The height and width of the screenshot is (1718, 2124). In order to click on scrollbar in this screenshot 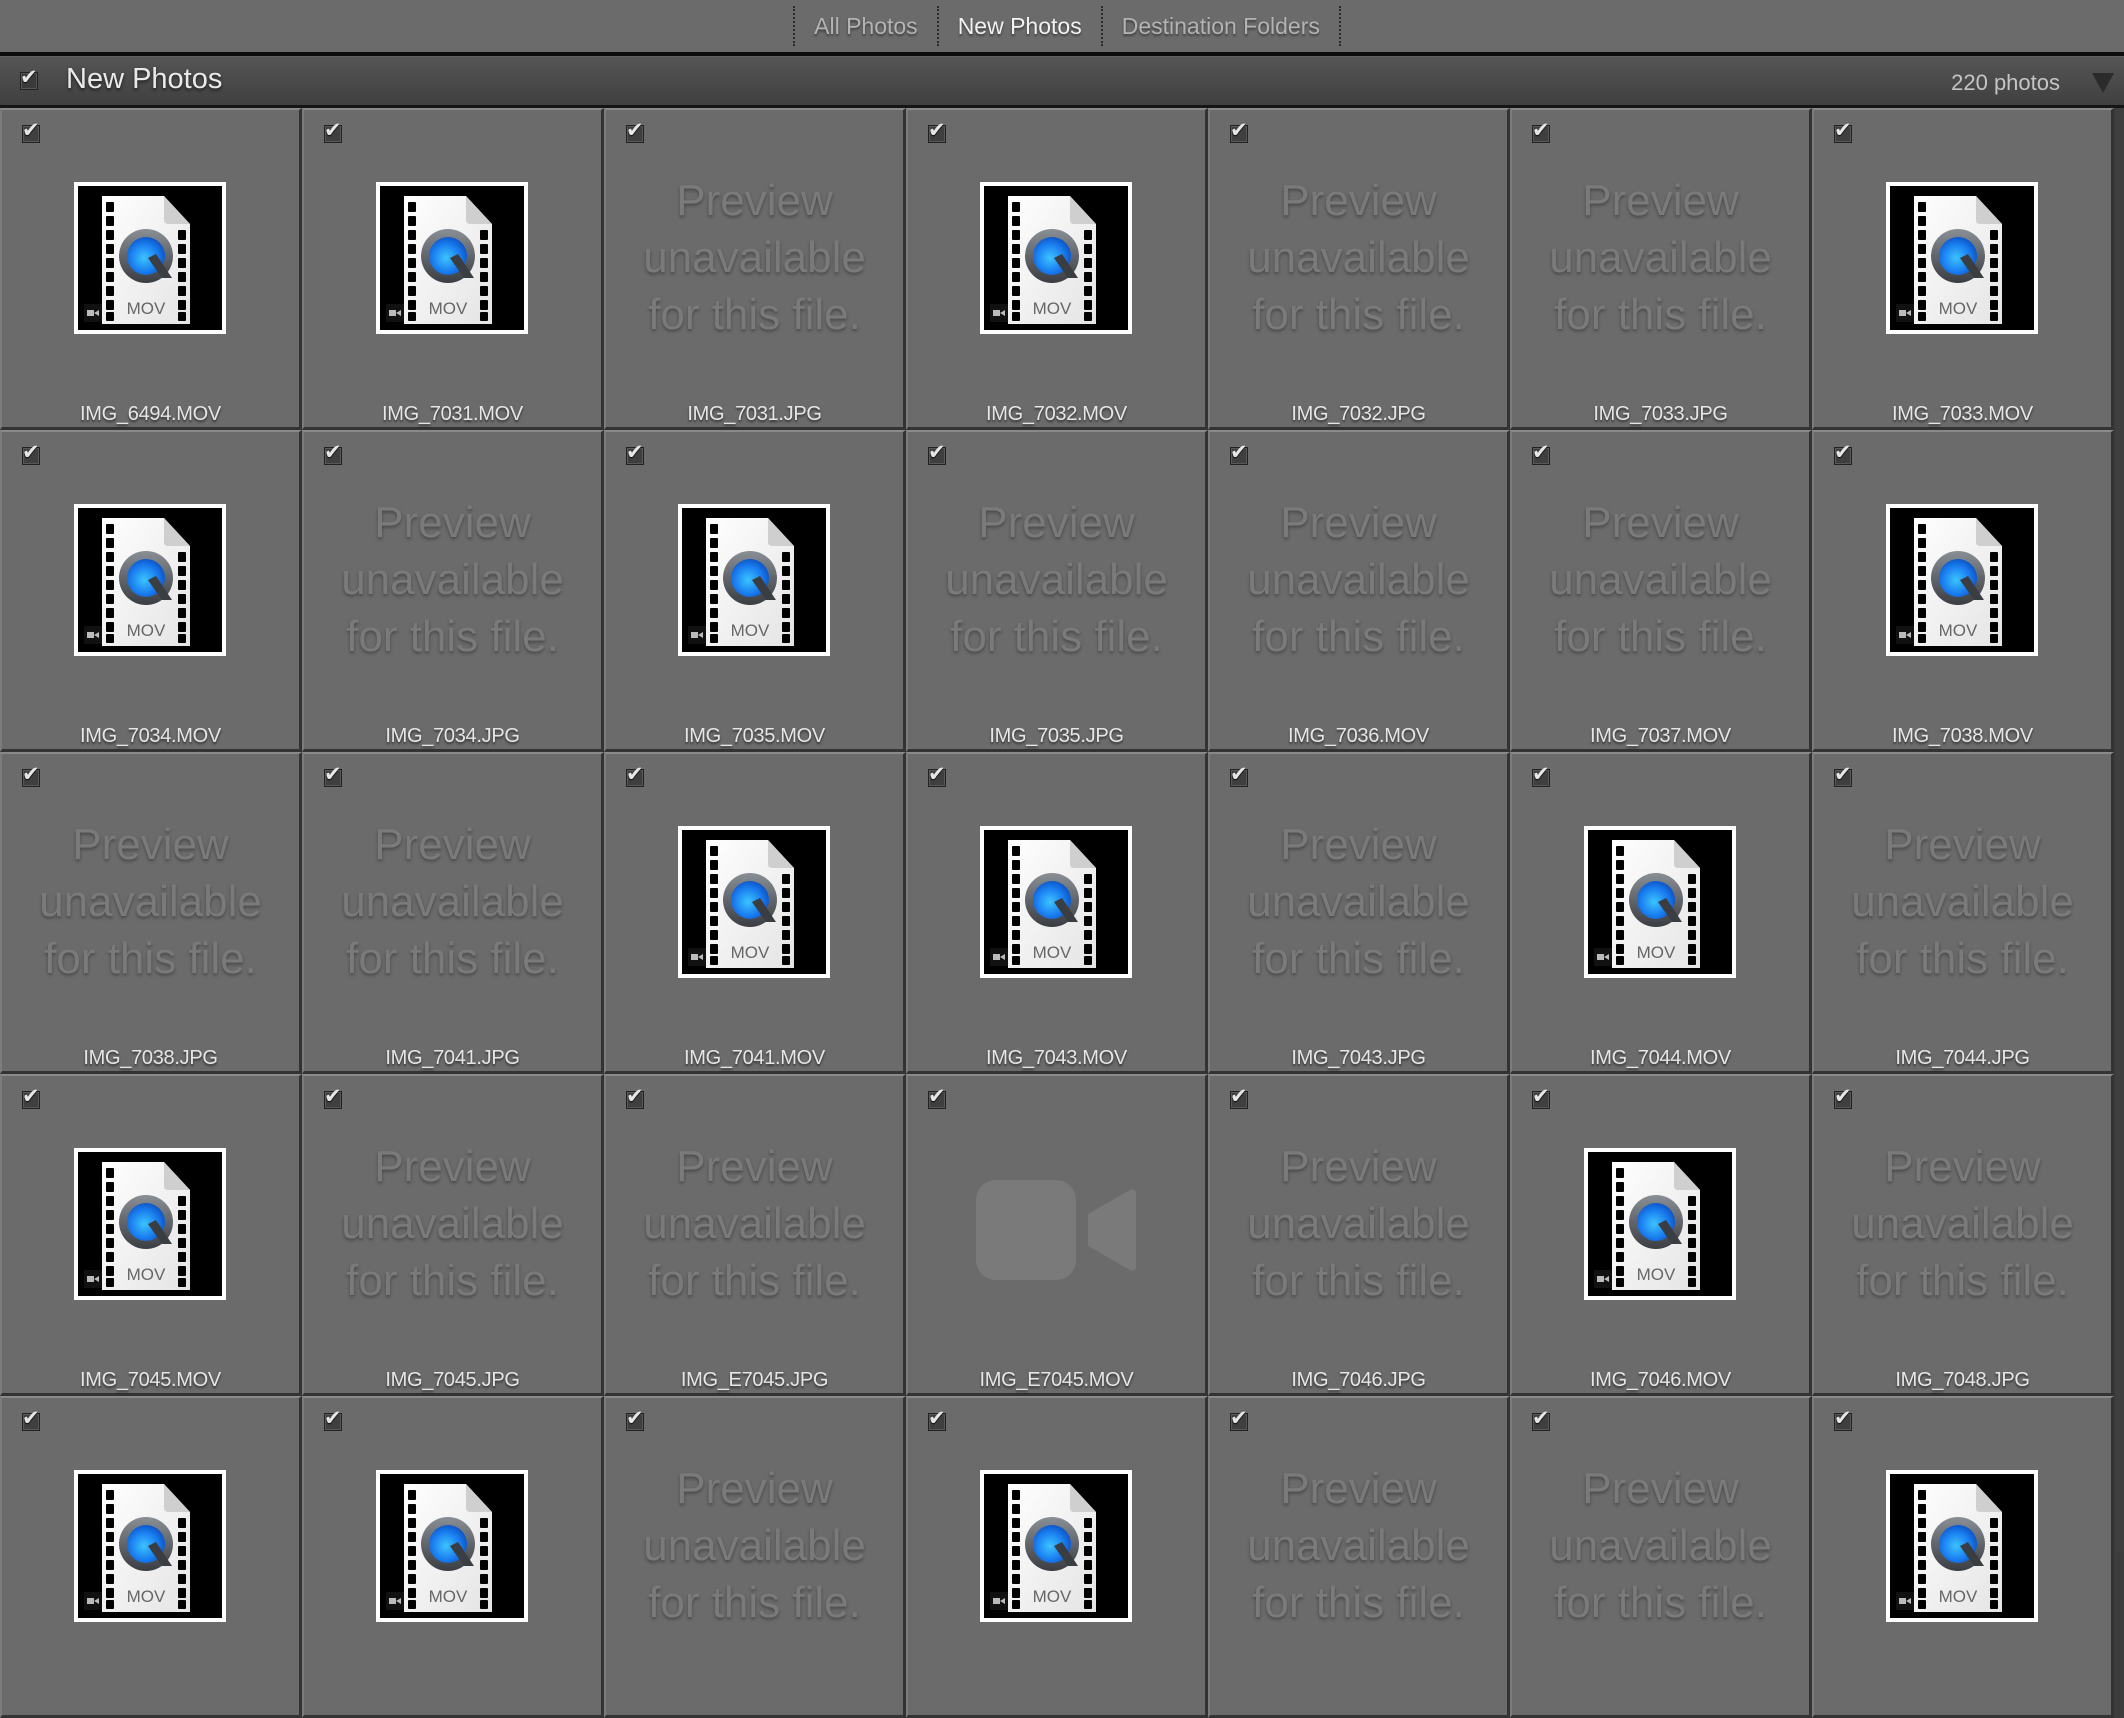, I will do `click(2120, 830)`.